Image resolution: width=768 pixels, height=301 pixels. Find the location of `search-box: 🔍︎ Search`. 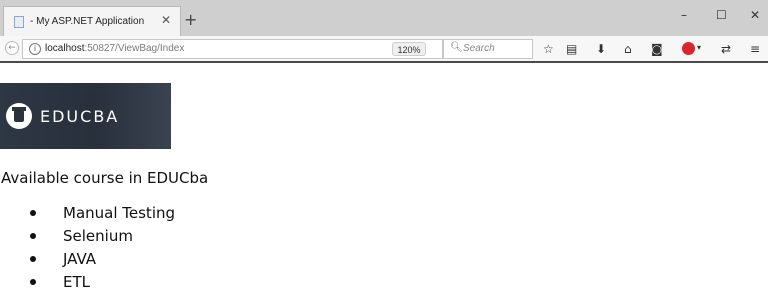

search-box: 🔍︎ Search is located at coordinates (488, 49).